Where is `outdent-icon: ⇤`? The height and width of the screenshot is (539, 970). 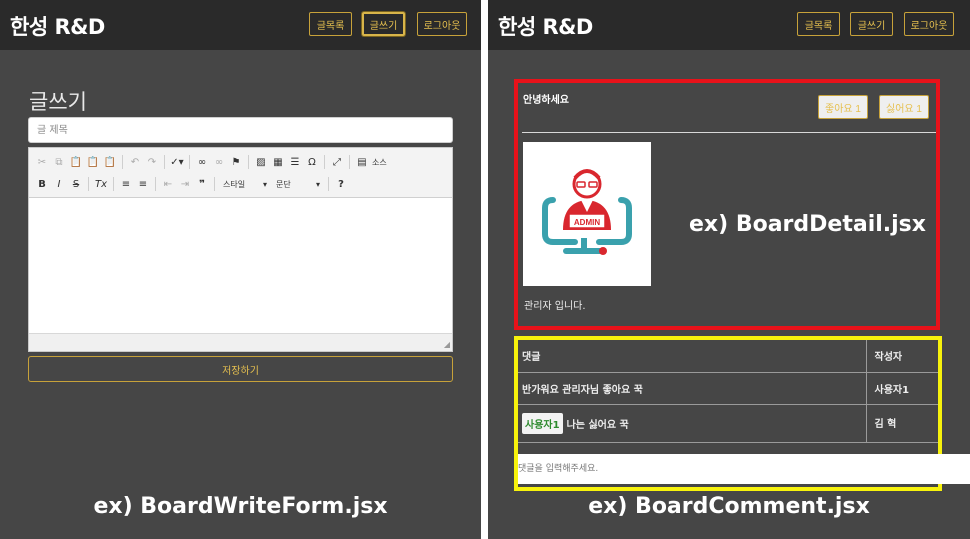
outdent-icon: ⇤ is located at coordinates (168, 184).